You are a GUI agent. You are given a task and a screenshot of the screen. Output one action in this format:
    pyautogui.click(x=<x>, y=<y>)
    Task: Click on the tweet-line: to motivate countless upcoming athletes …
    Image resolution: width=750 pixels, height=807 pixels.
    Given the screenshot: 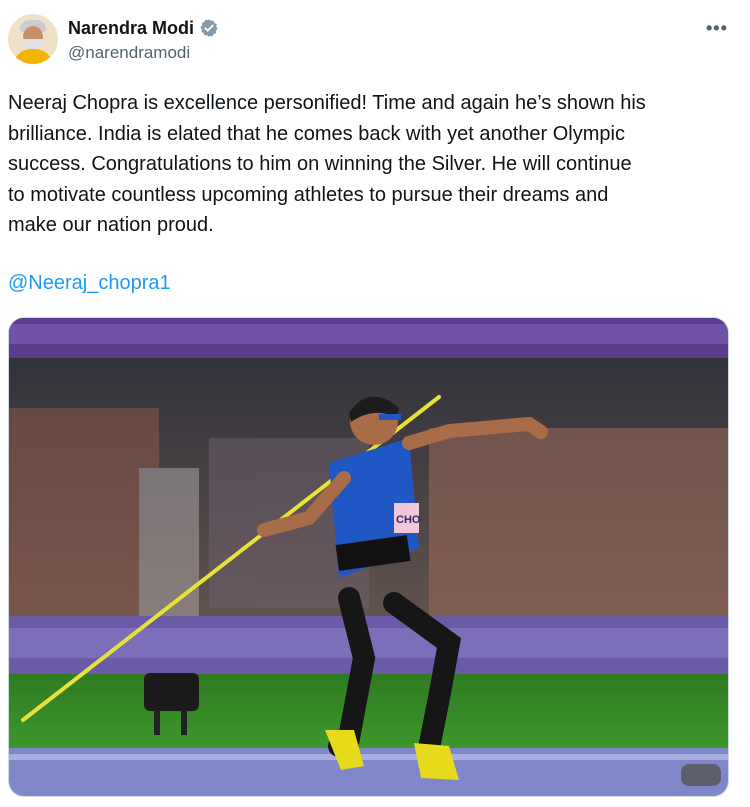 What is the action you would take?
    pyautogui.click(x=308, y=194)
    